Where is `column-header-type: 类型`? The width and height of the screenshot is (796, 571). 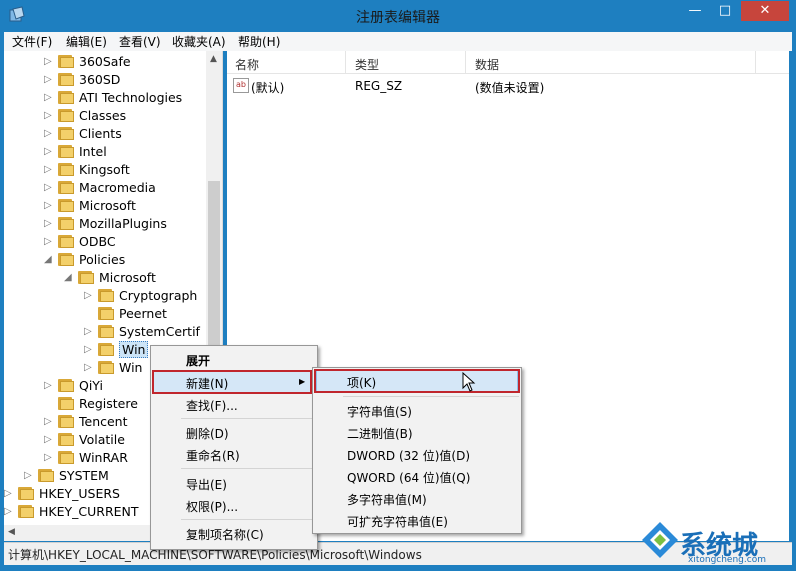
column-header-type: 类型 is located at coordinates (367, 64).